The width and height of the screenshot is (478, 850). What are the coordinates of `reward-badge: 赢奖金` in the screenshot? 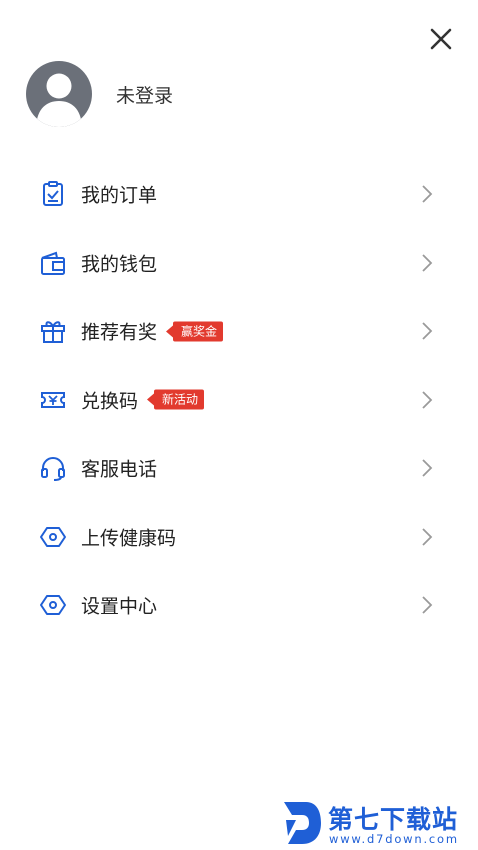 It's located at (195, 331).